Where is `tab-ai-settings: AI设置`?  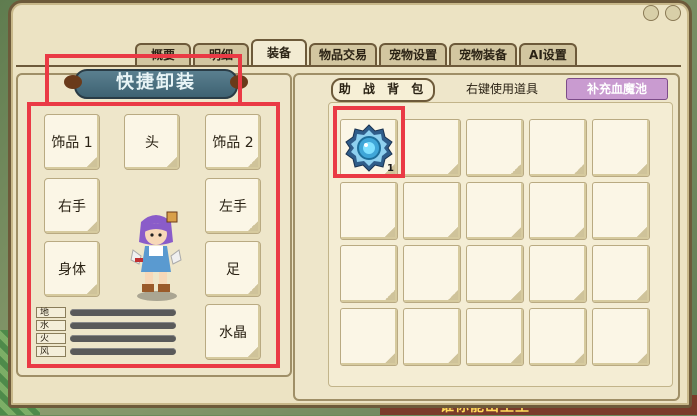
tab-ai-settings: AI设置 is located at coordinates (548, 54).